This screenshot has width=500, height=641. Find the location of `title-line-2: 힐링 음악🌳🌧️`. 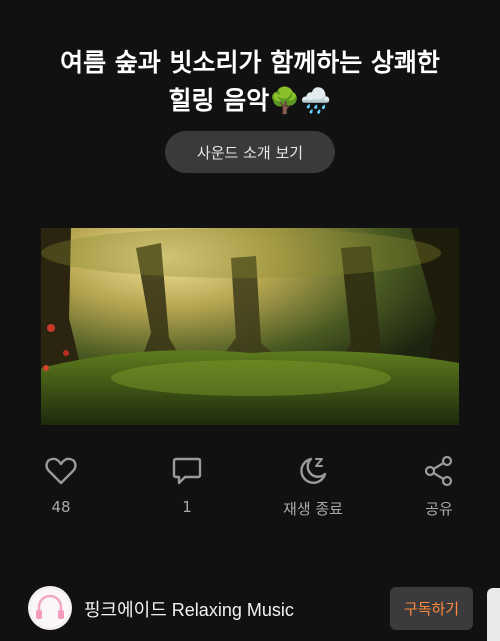

title-line-2: 힐링 음악🌳🌧️ is located at coordinates (250, 101).